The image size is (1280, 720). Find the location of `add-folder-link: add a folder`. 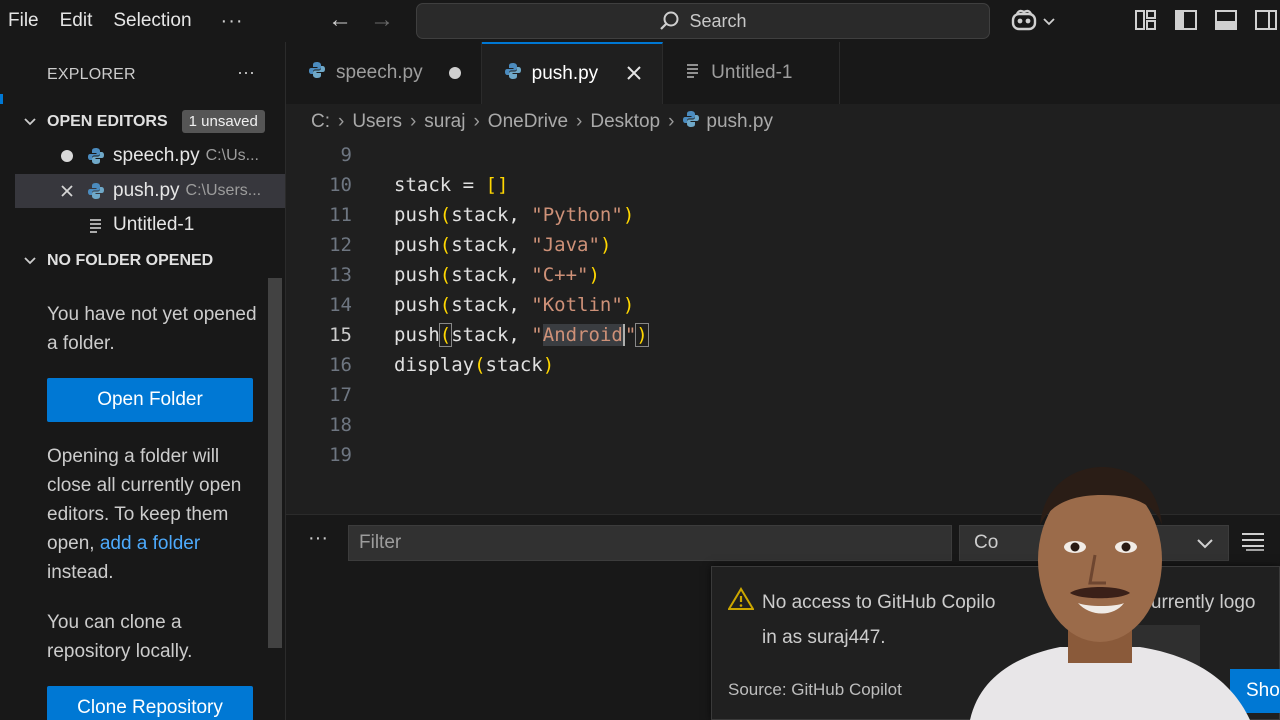

add-folder-link: add a folder is located at coordinates (150, 543).